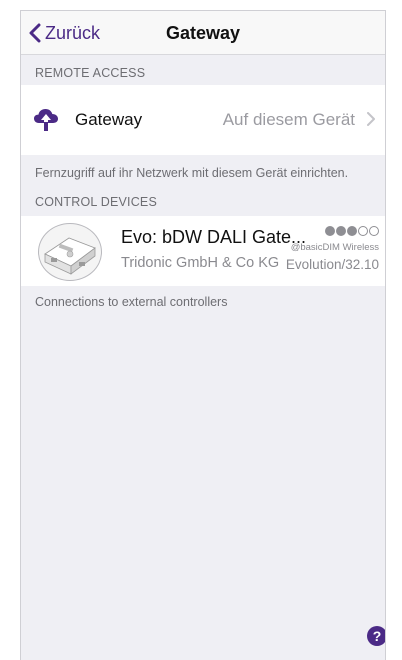  I want to click on help-button: ?, so click(376, 636).